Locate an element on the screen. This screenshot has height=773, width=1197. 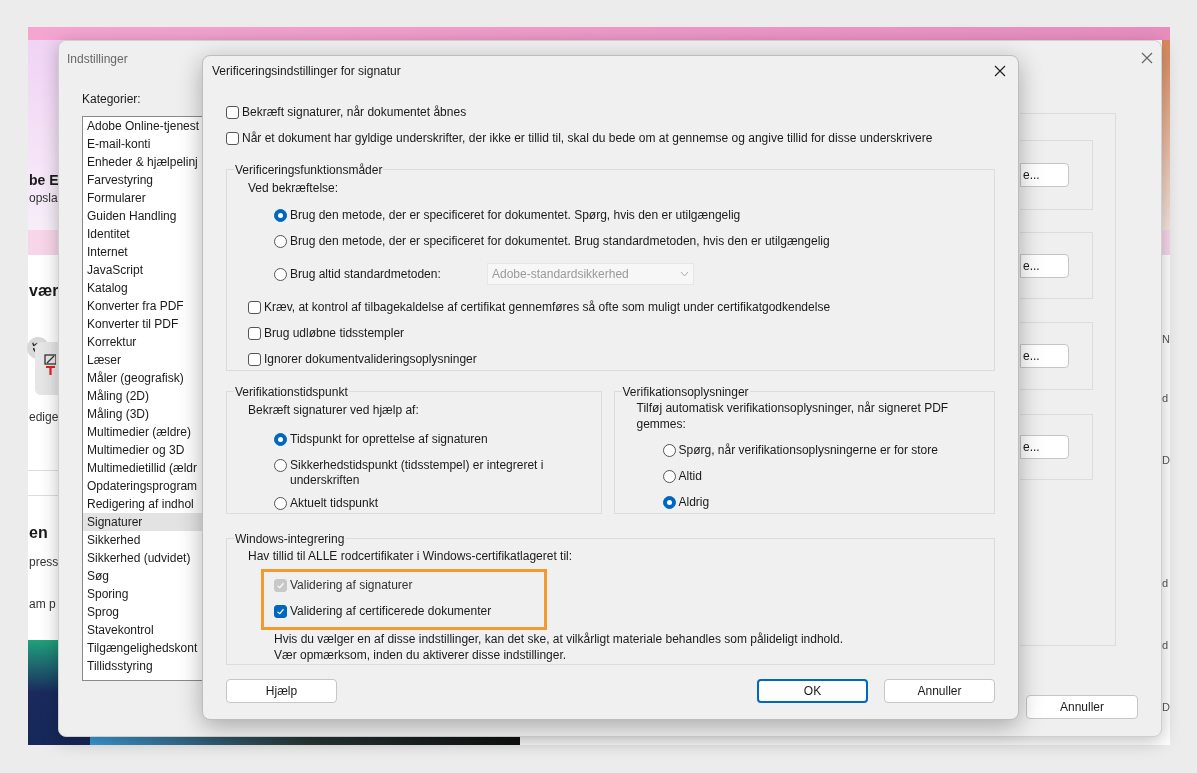
heading: en is located at coordinates (38, 533).